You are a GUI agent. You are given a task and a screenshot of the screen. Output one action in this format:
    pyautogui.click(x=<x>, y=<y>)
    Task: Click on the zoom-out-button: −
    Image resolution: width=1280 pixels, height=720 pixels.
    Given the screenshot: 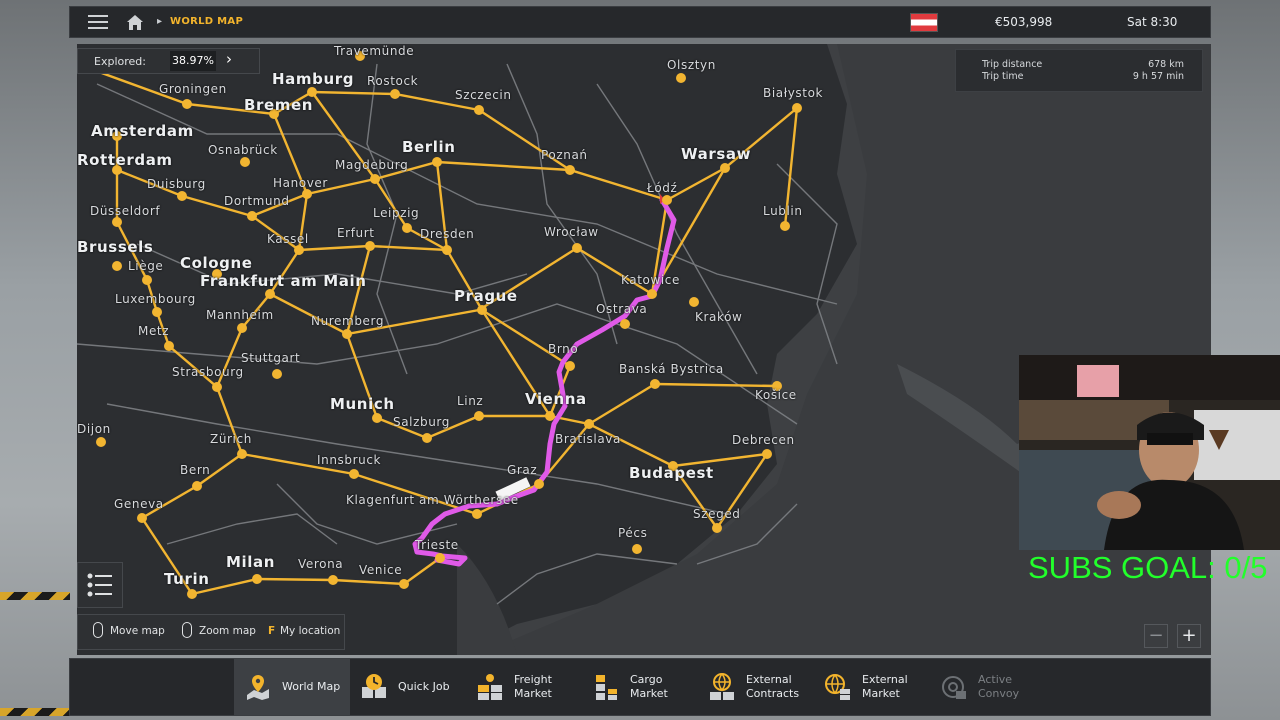 What is the action you would take?
    pyautogui.click(x=1156, y=636)
    